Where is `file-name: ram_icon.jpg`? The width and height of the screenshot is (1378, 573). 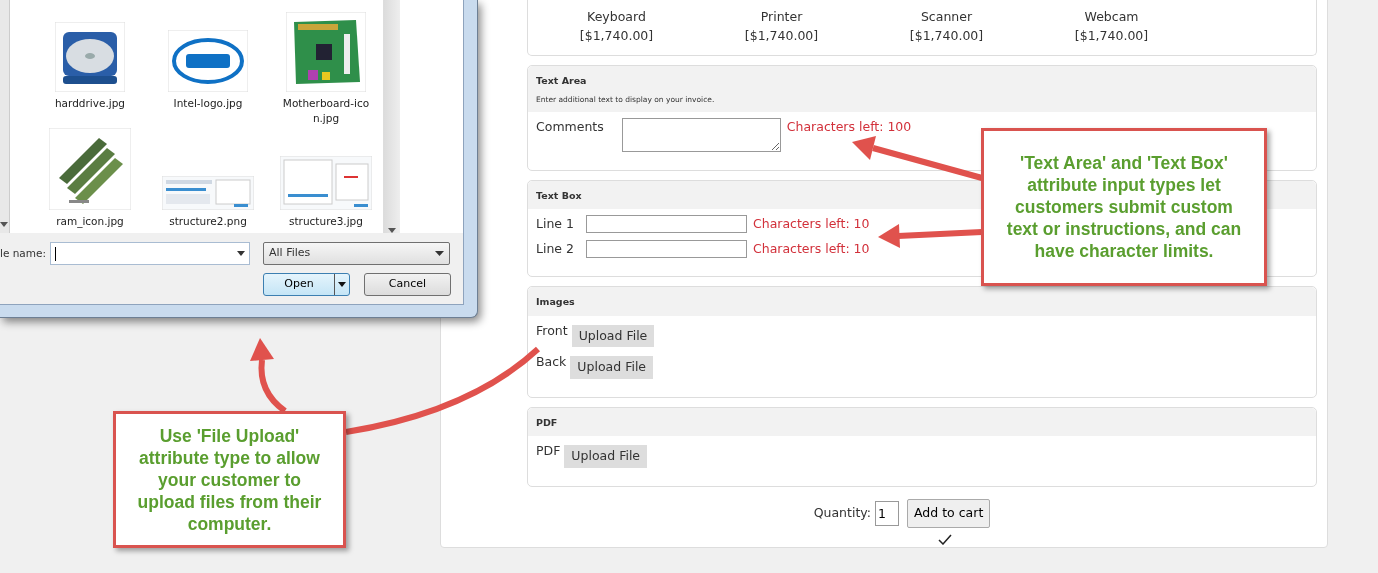
file-name: ram_icon.jpg is located at coordinates (90, 221).